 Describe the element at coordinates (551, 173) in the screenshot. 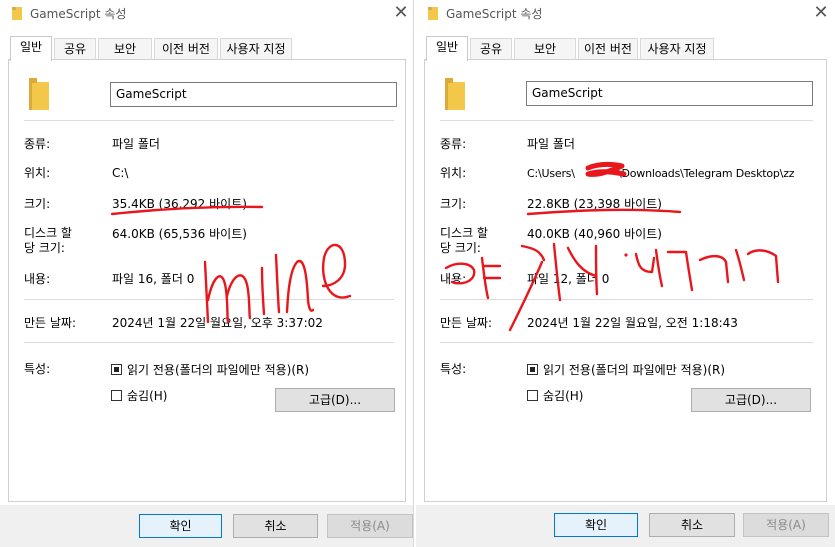

I see `location-value-start: C:\Users\` at that location.